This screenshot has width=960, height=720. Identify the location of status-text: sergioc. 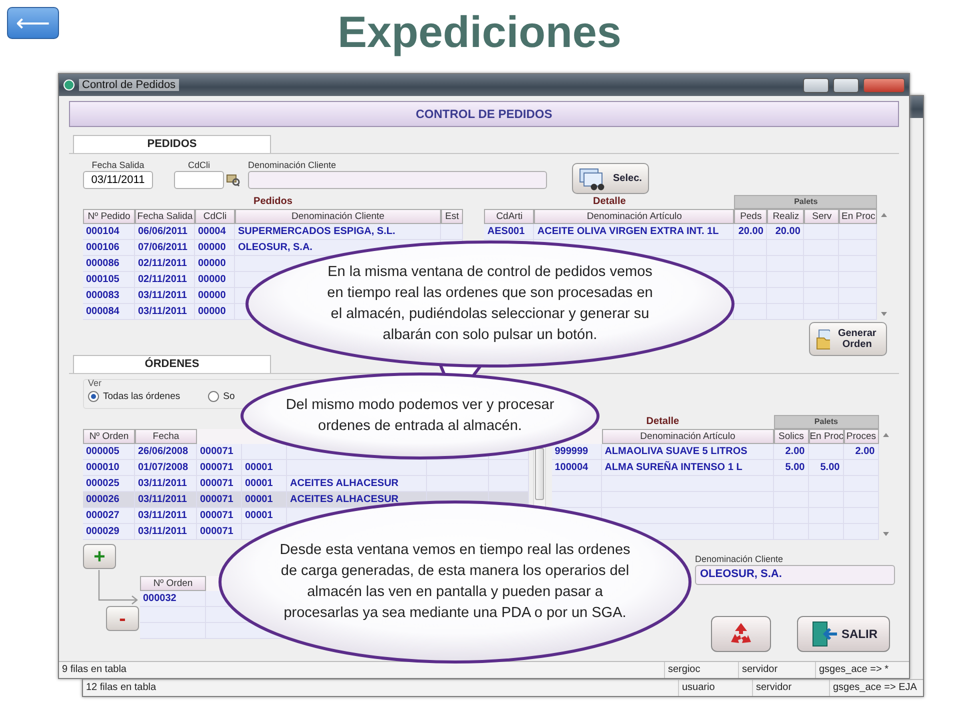
(684, 669).